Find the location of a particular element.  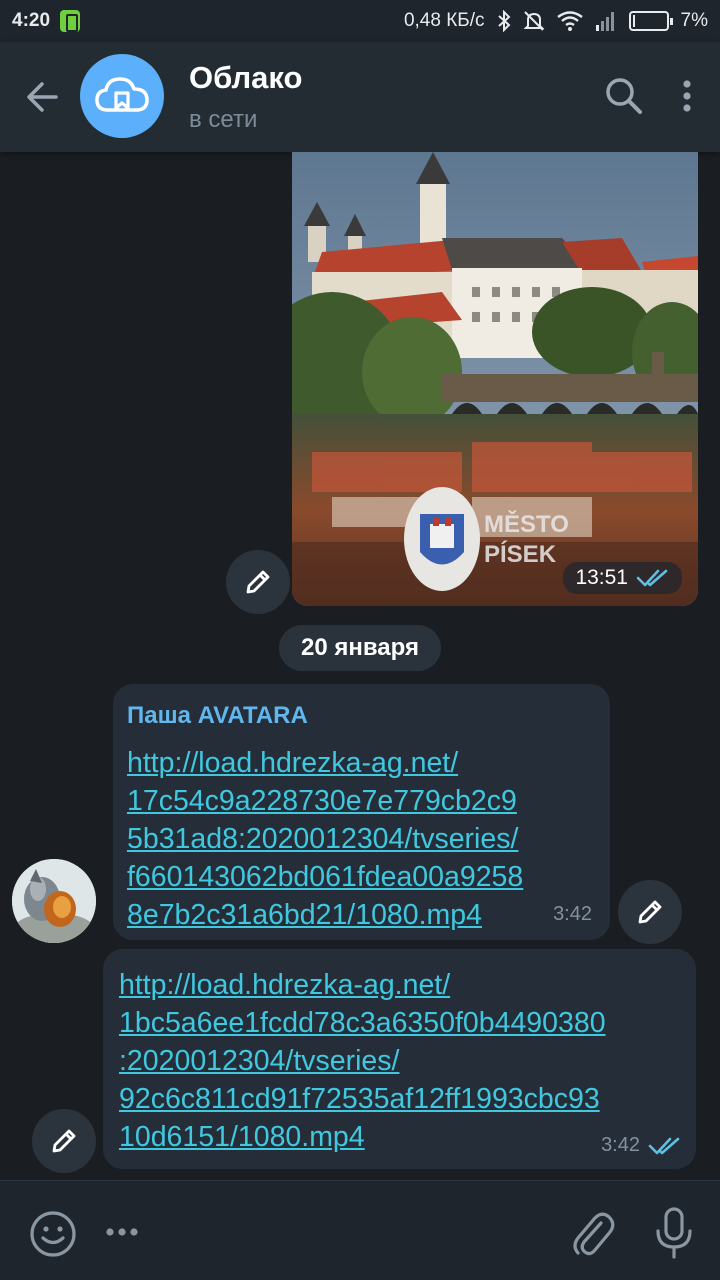

voice-message-button is located at coordinates (674, 1233).